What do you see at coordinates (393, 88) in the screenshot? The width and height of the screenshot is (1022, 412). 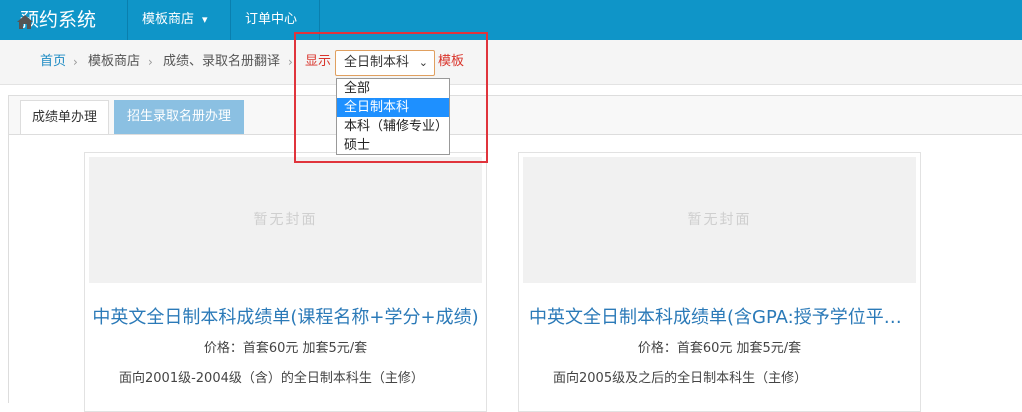 I see `dropdown-option: 全部` at bounding box center [393, 88].